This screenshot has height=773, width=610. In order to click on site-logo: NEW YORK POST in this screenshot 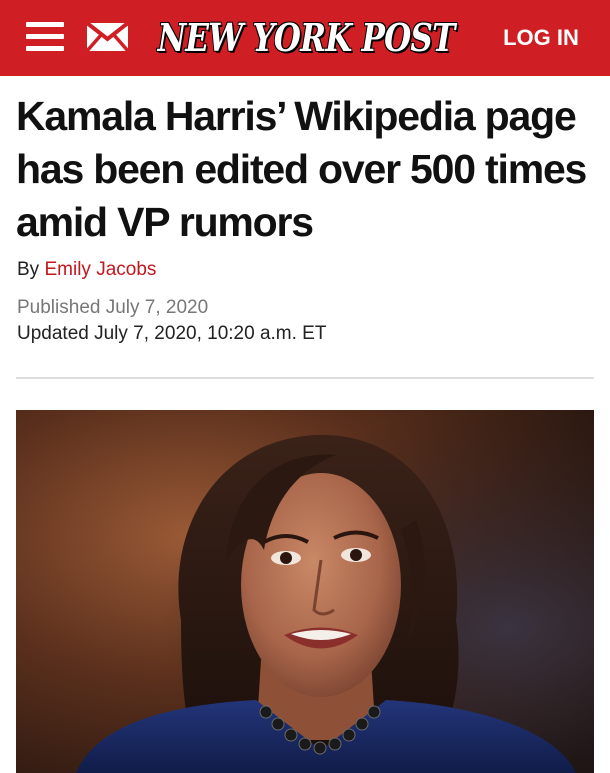, I will do `click(306, 37)`.